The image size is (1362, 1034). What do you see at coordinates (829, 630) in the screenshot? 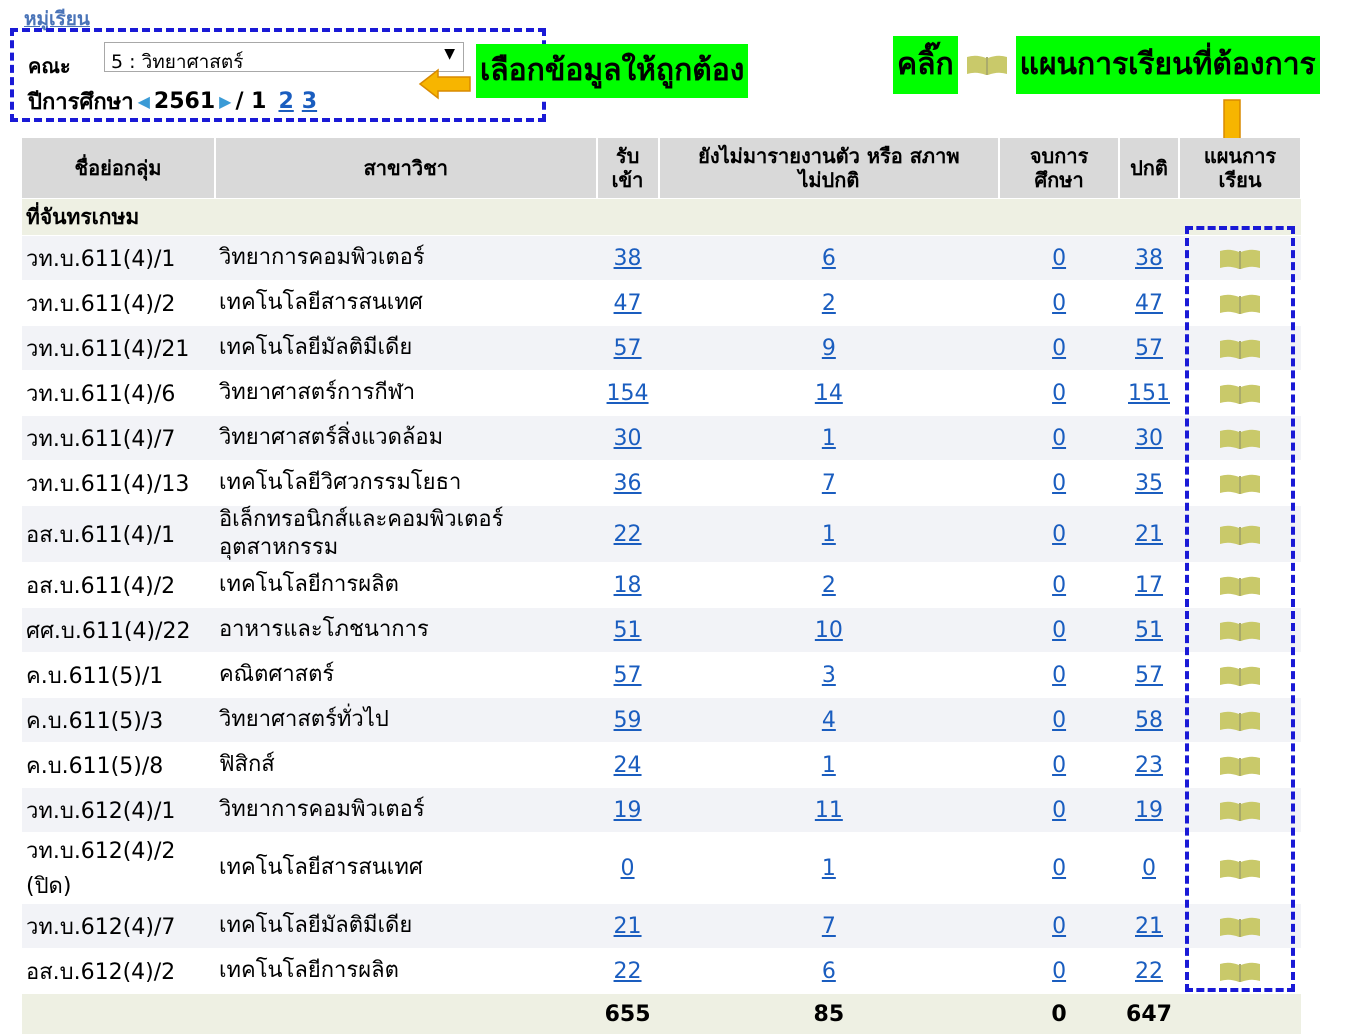
I see `abnormal-link: 10` at bounding box center [829, 630].